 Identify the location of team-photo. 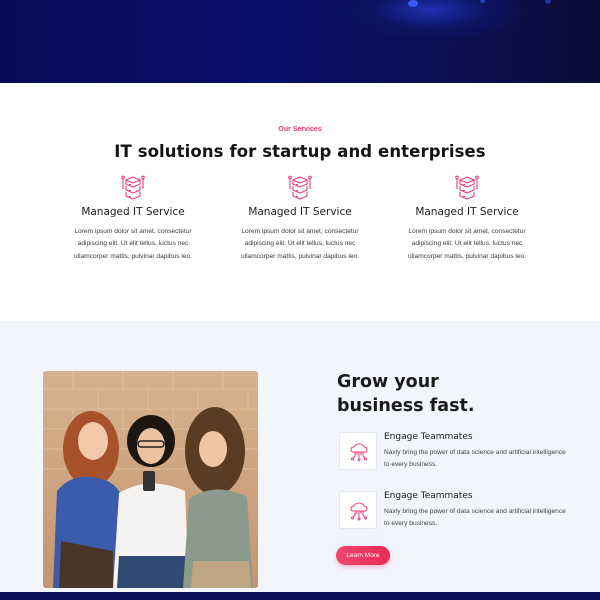
(150, 479).